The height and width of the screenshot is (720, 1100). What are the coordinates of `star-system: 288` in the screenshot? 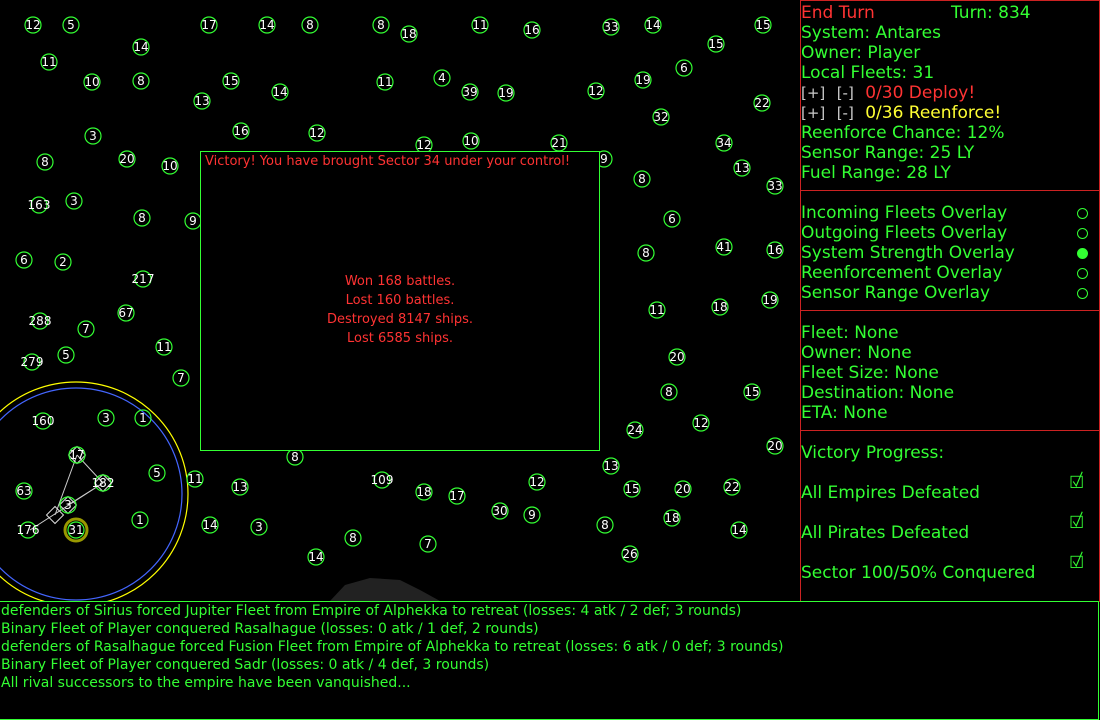 It's located at (40, 321).